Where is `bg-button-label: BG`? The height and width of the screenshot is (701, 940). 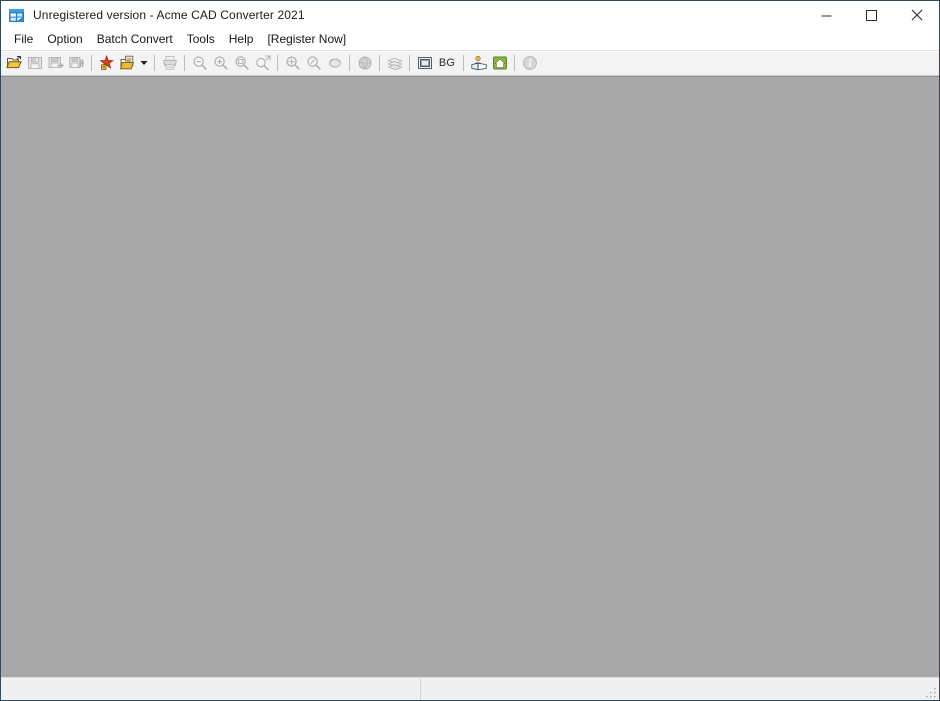
bg-button-label: BG is located at coordinates (447, 63).